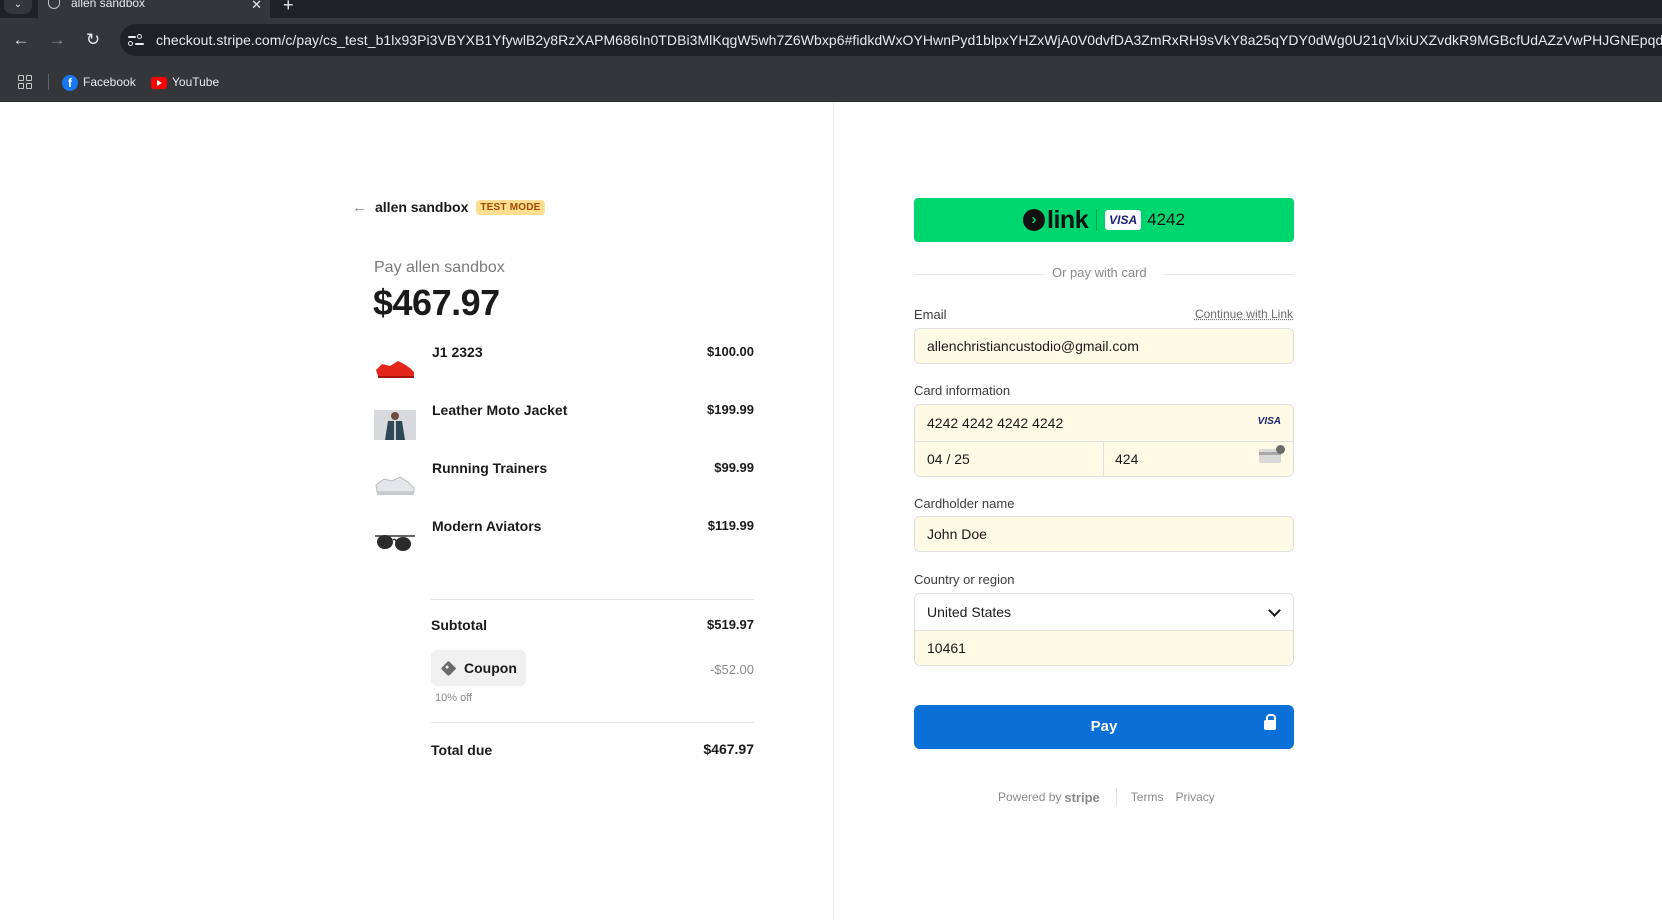  I want to click on browser-tabstrip: ⌄ allen sandbox ✕ +, so click(831, 9).